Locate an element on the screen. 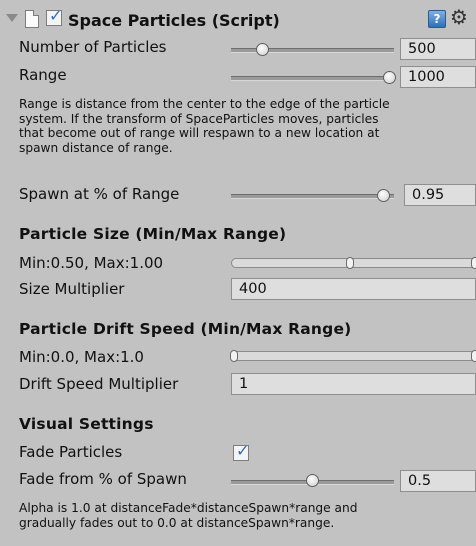 The image size is (476, 546). help-book-icon: ? is located at coordinates (437, 19).